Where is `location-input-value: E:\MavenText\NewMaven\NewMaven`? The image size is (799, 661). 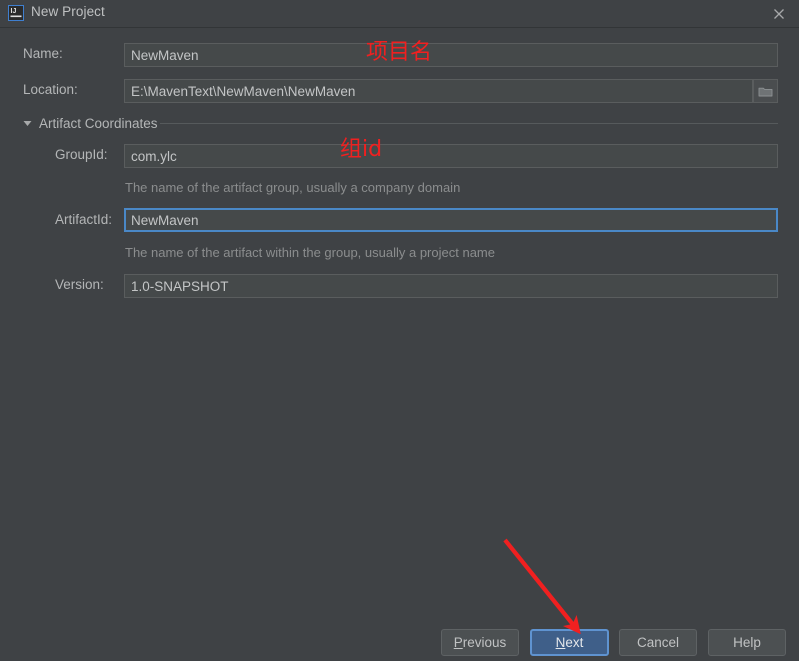 location-input-value: E:\MavenText\NewMaven\NewMaven is located at coordinates (243, 91).